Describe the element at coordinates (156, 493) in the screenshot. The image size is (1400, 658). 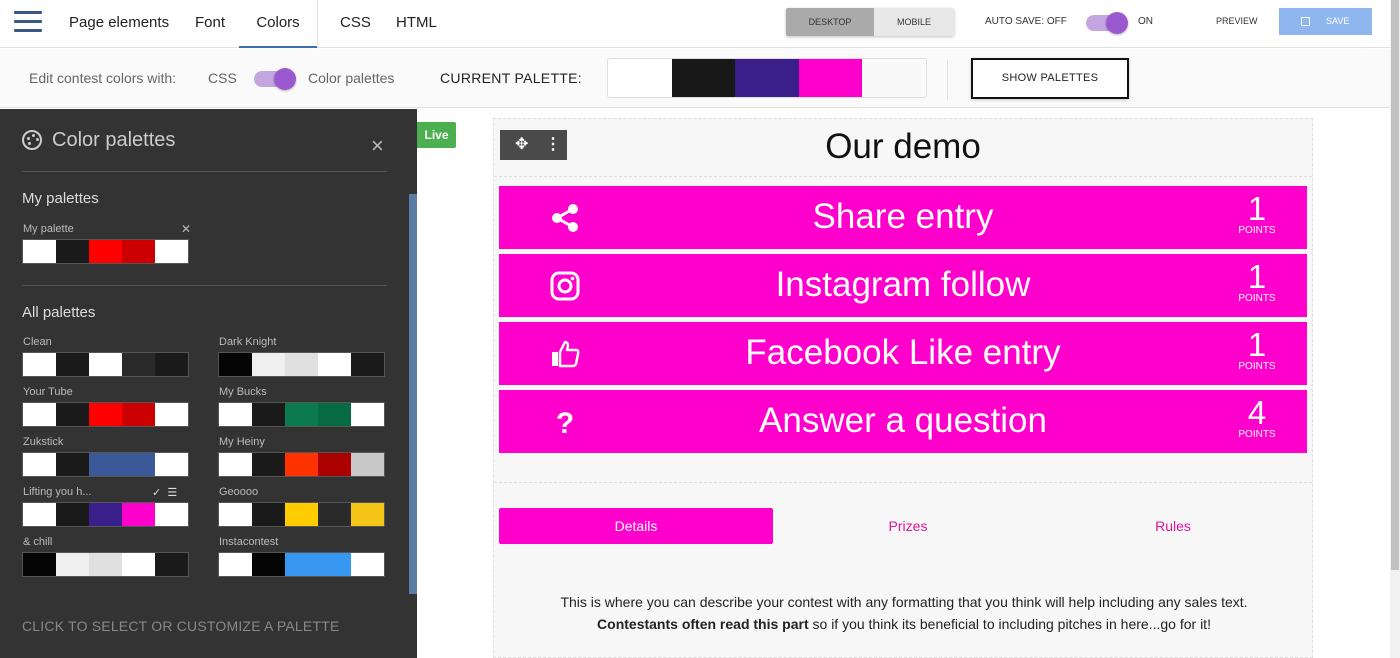
I see `check-icon: ✓` at that location.